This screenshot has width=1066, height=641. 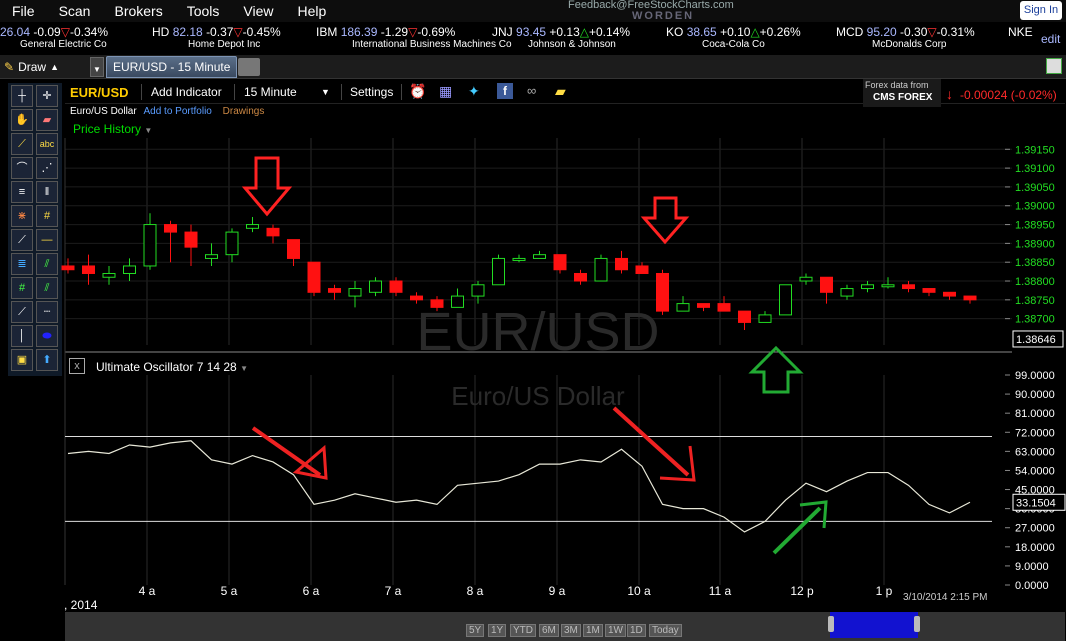 I want to click on ticker-item: NKE, so click(x=1020, y=32).